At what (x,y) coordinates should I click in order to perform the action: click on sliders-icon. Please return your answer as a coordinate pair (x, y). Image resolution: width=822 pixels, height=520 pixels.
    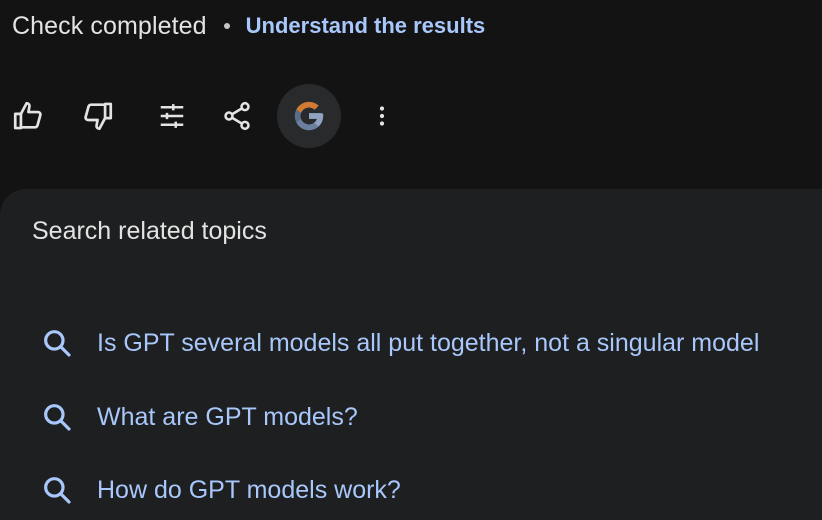
    Looking at the image, I should click on (172, 116).